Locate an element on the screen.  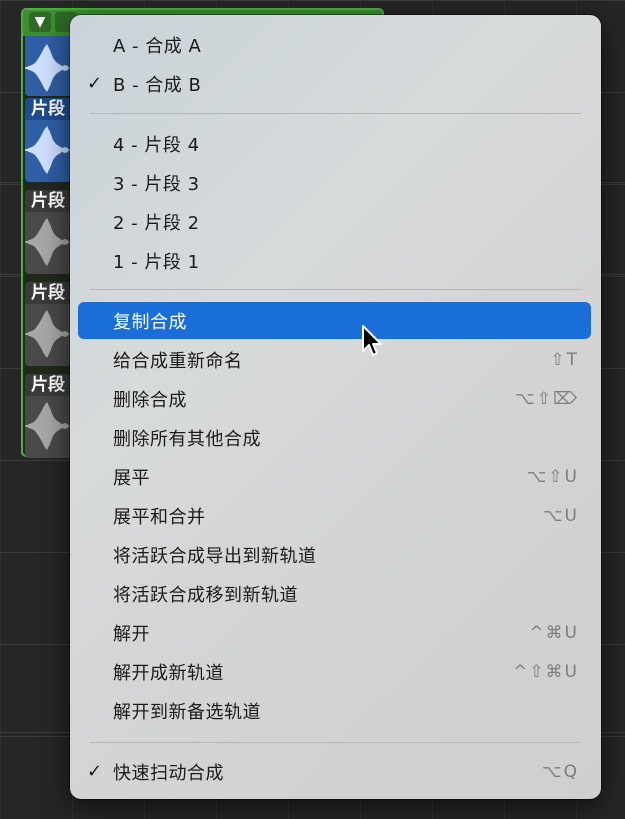
menu-item-take: 2 - 片段 2 is located at coordinates (334, 221).